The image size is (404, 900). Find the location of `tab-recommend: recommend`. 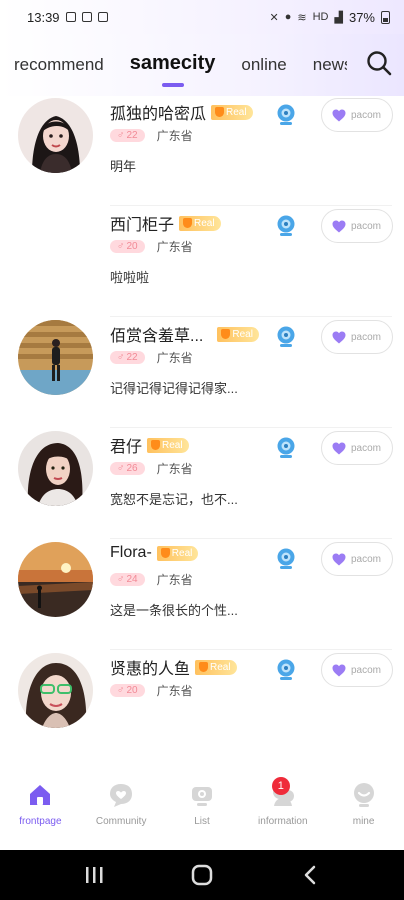

tab-recommend: recommend is located at coordinates (59, 65).